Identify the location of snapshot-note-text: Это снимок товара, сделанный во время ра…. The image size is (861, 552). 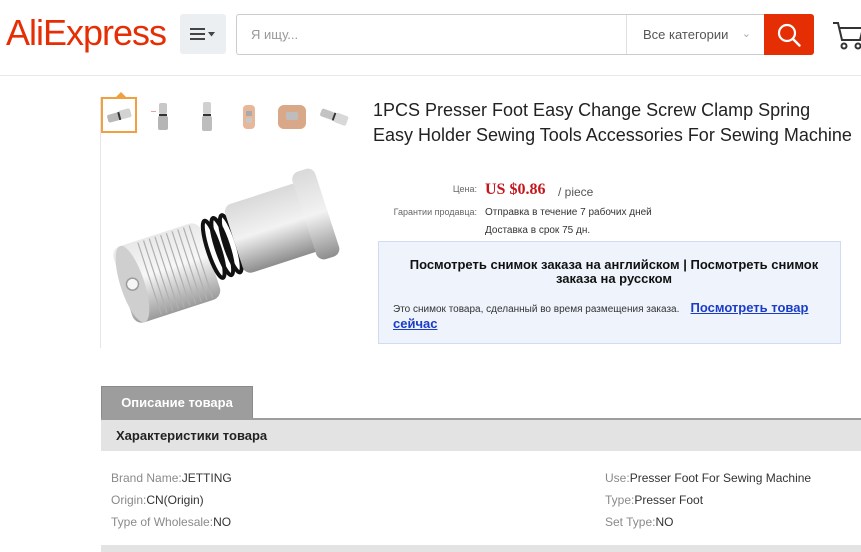
(536, 309).